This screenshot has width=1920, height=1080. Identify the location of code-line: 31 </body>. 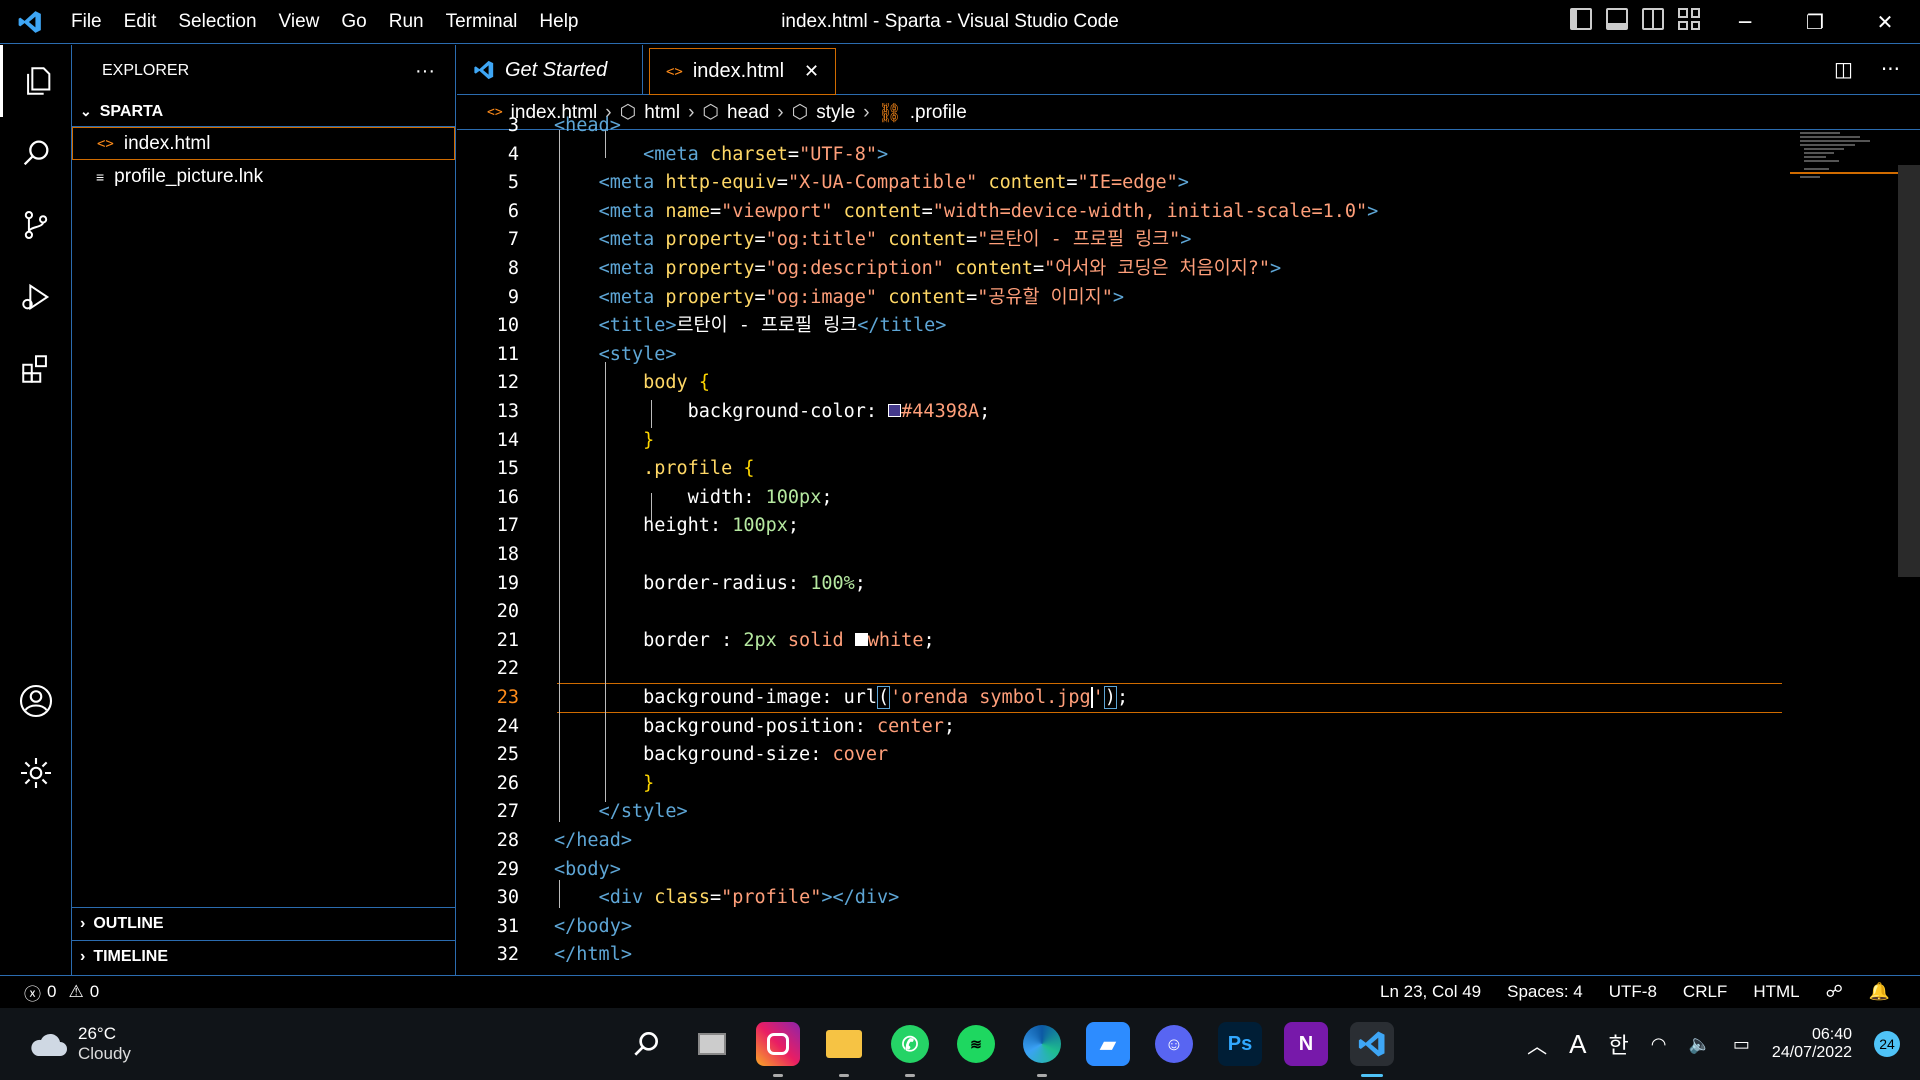
(1117, 927).